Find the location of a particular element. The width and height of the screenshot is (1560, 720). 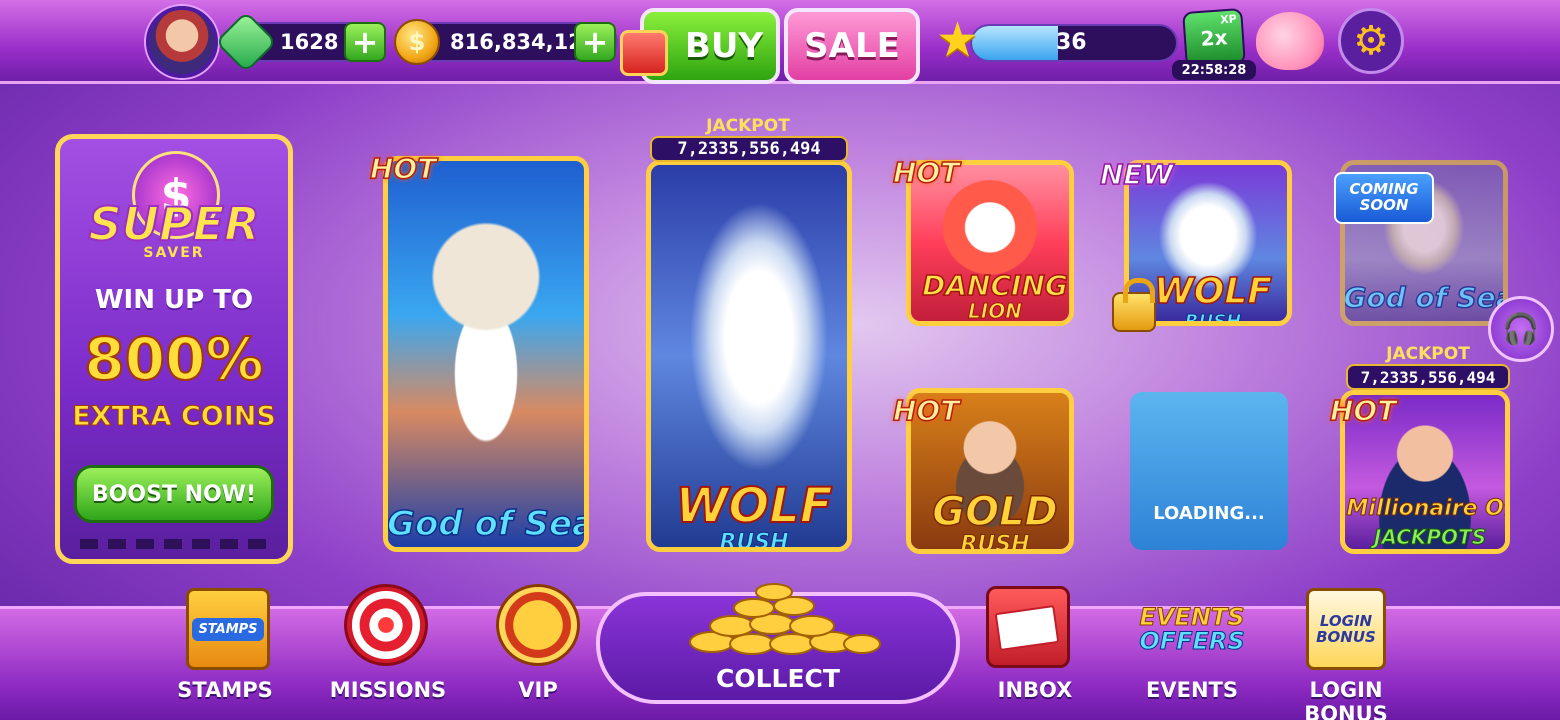

lock-icon is located at coordinates (1134, 305).